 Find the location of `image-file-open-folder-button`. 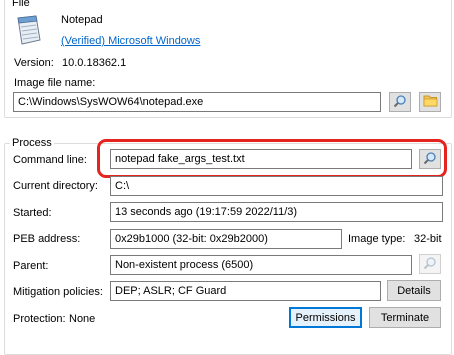

image-file-open-folder-button is located at coordinates (430, 102).